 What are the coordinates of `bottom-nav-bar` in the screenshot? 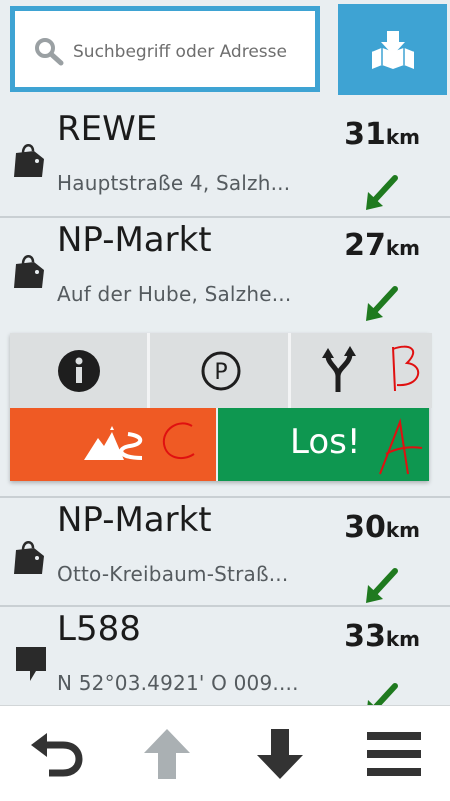 It's located at (225, 753).